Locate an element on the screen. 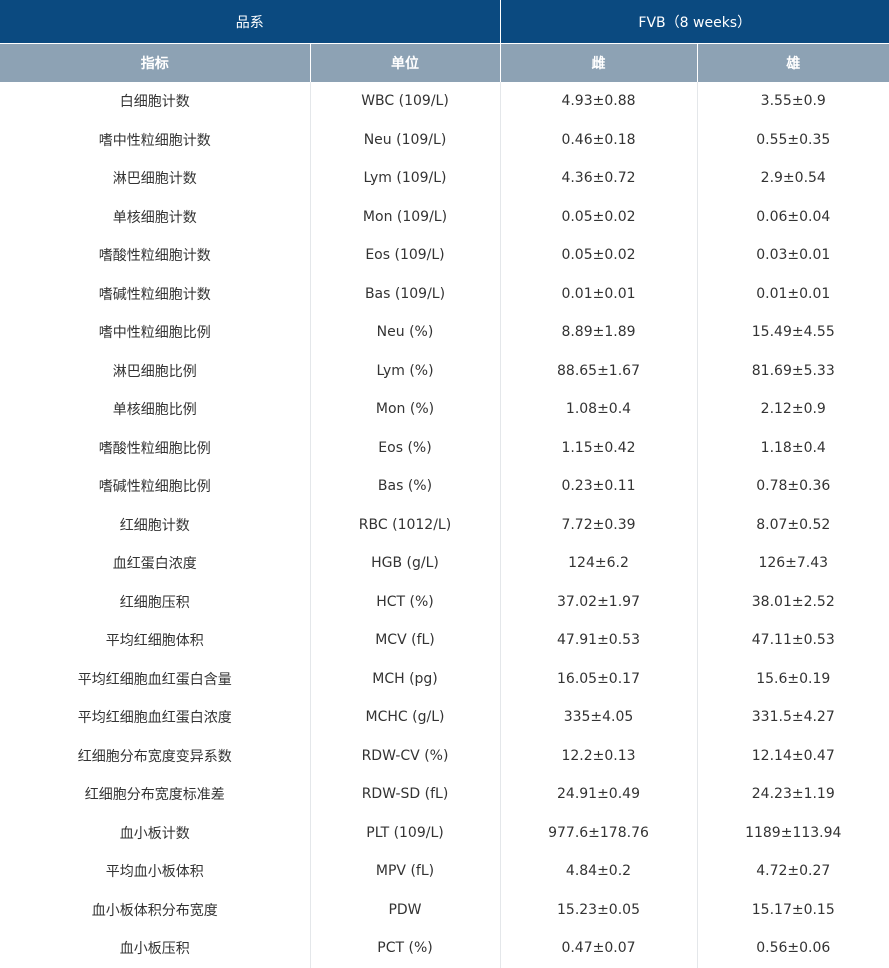  female-value-cell: 15.23±0.05 is located at coordinates (599, 909).